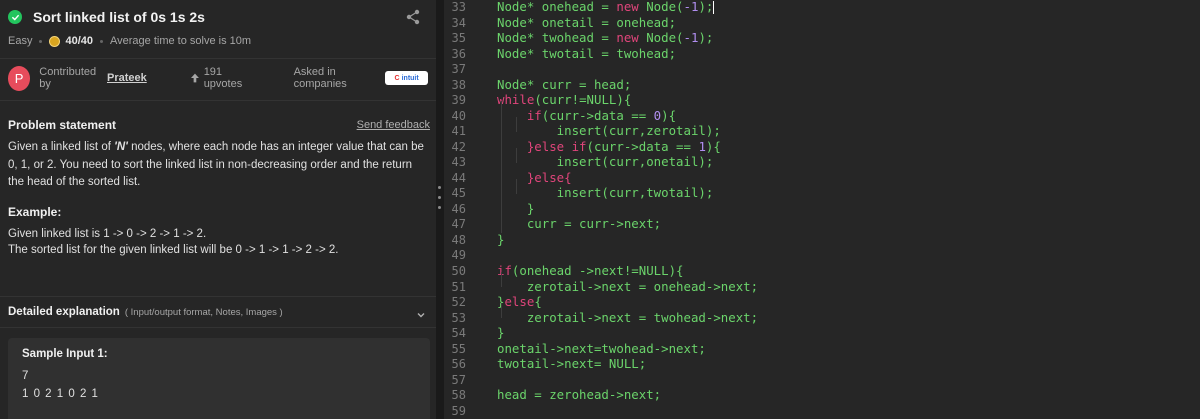  I want to click on company-logo: C intuit, so click(407, 78).